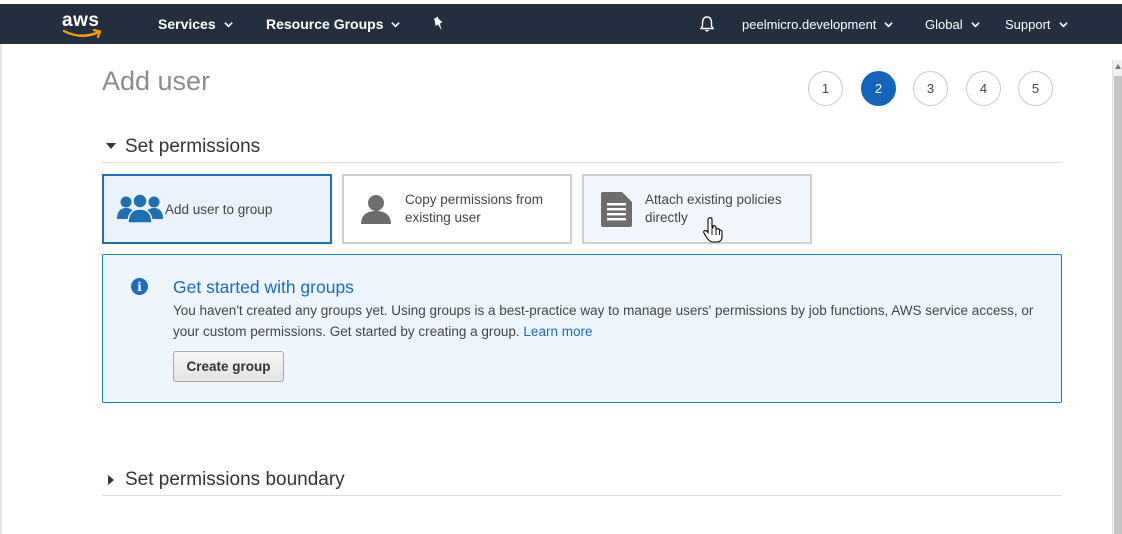 The height and width of the screenshot is (534, 1122). I want to click on aws-smile-icon, so click(82, 34).